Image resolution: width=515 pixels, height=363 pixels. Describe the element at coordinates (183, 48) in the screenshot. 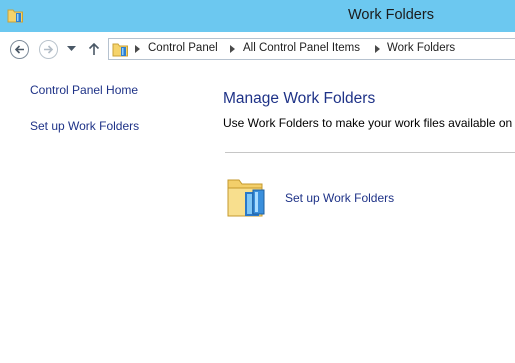

I see `breadcrumb-control-panel: Control Panel` at that location.